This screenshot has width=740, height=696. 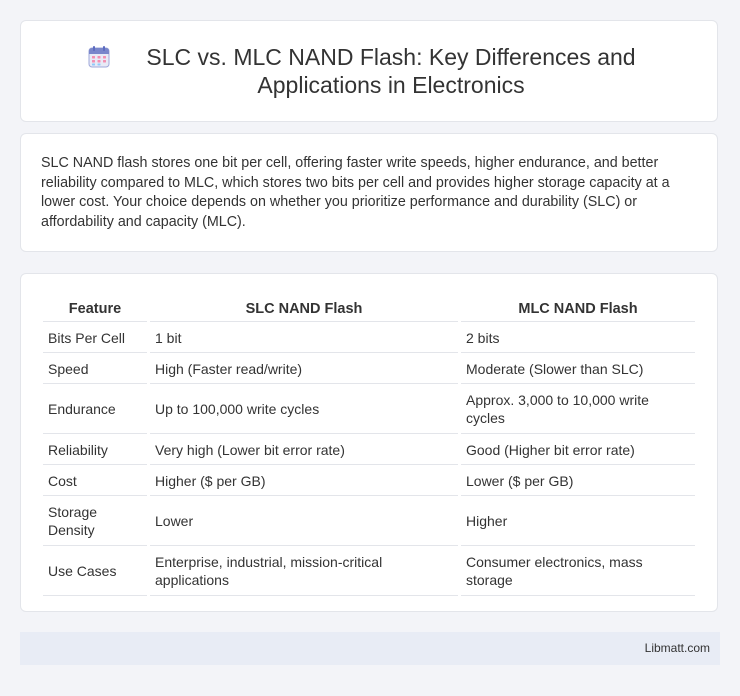 I want to click on footer: Libmatt.com, so click(x=370, y=648).